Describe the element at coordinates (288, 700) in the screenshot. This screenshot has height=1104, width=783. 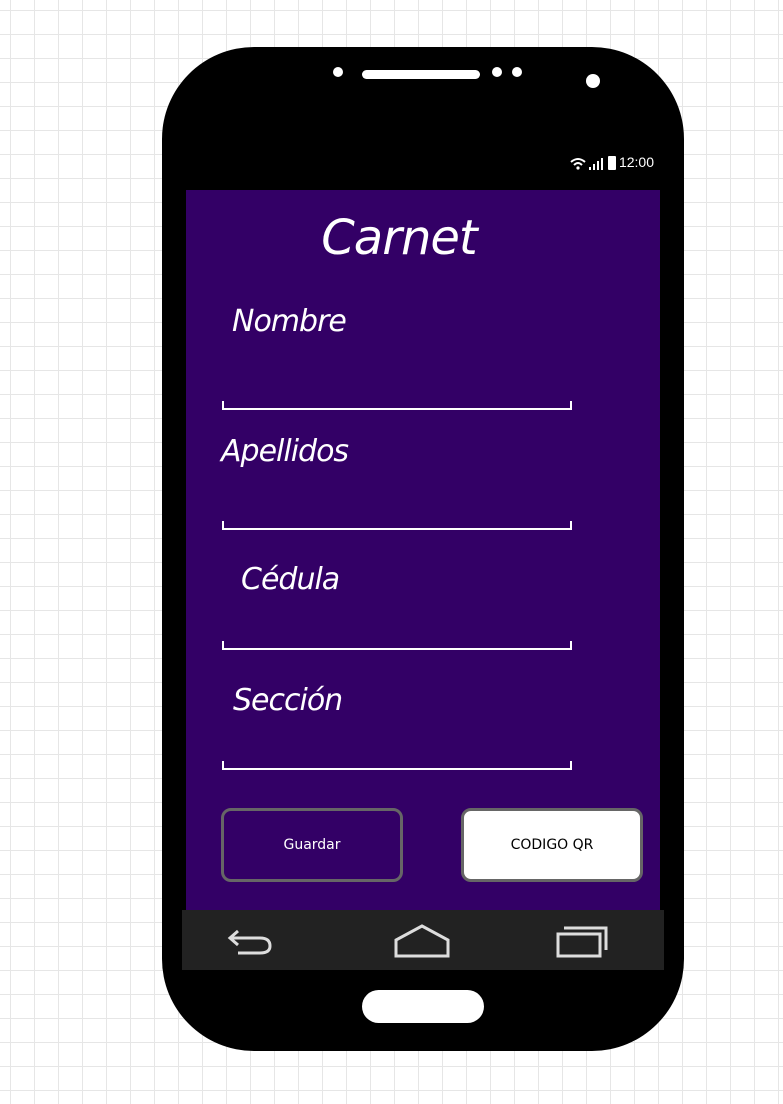
I see `seccion-label: Sección` at that location.